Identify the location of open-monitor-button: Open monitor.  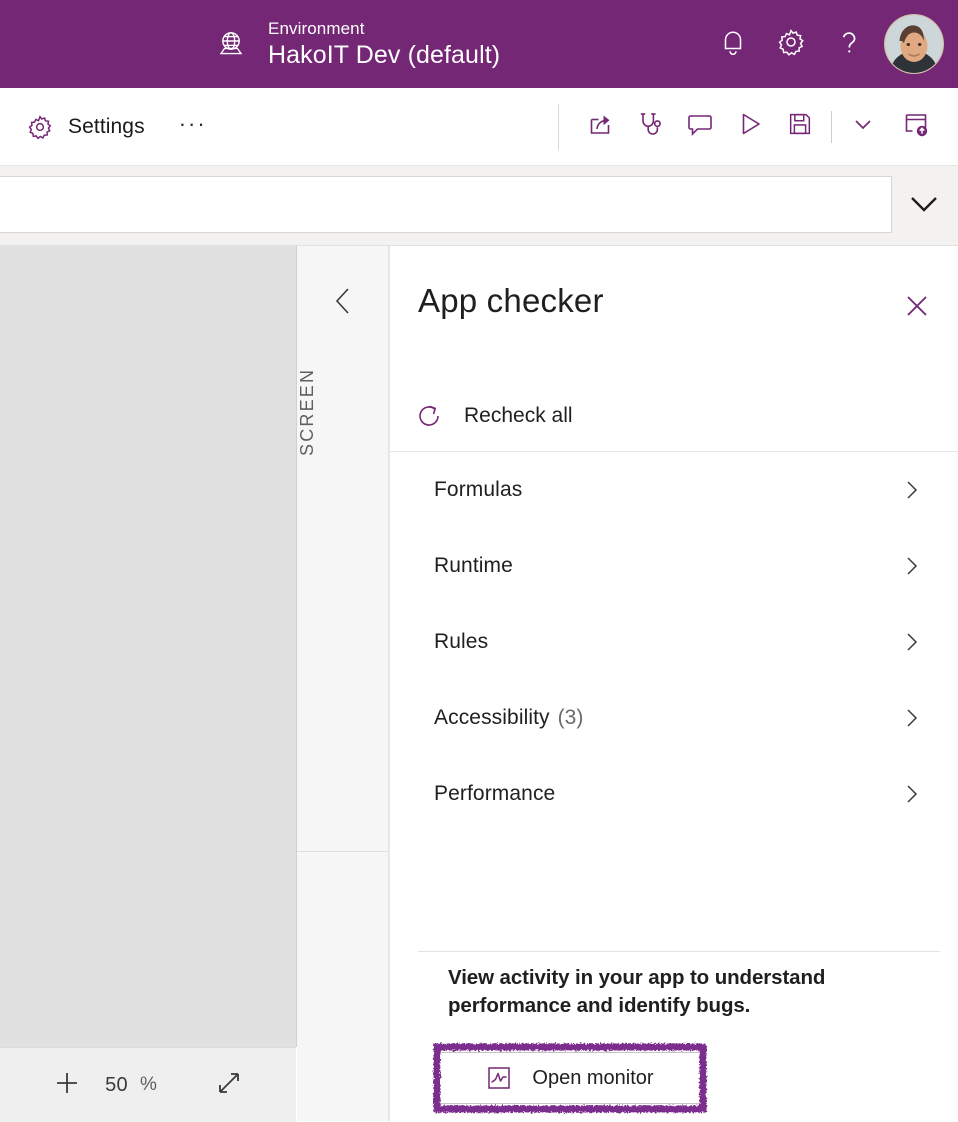
(570, 1078).